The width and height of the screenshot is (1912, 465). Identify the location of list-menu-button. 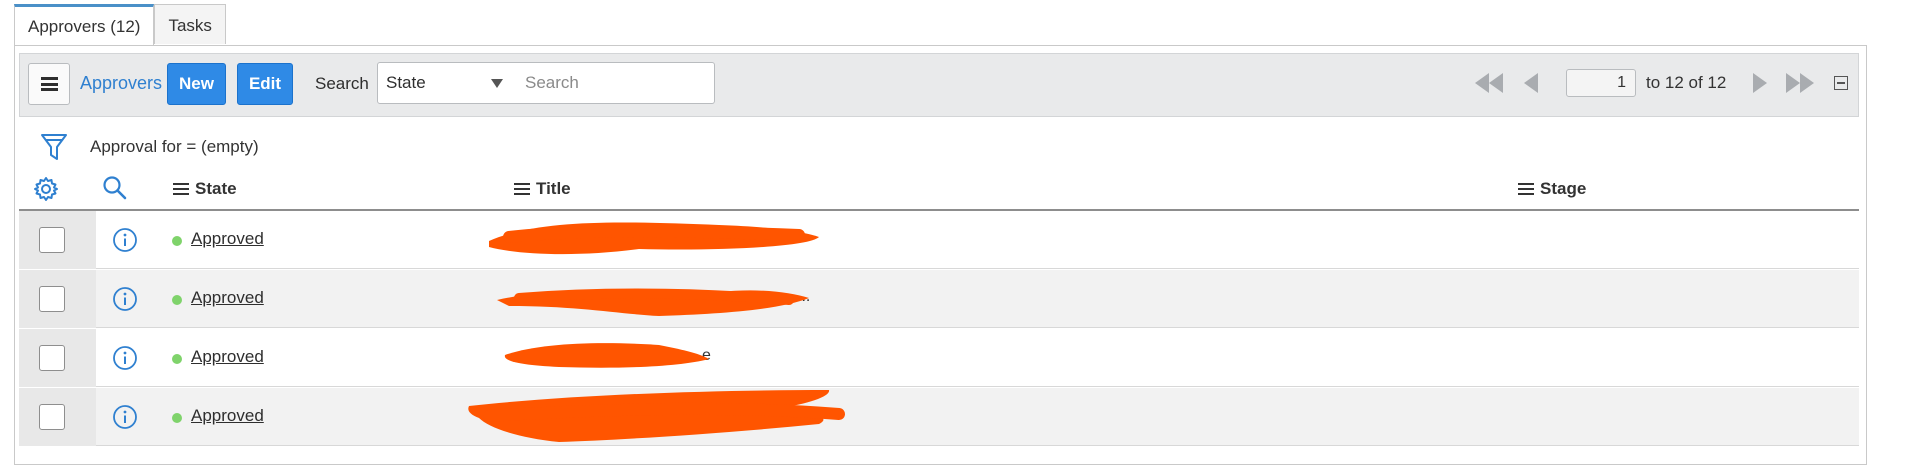
(49, 84).